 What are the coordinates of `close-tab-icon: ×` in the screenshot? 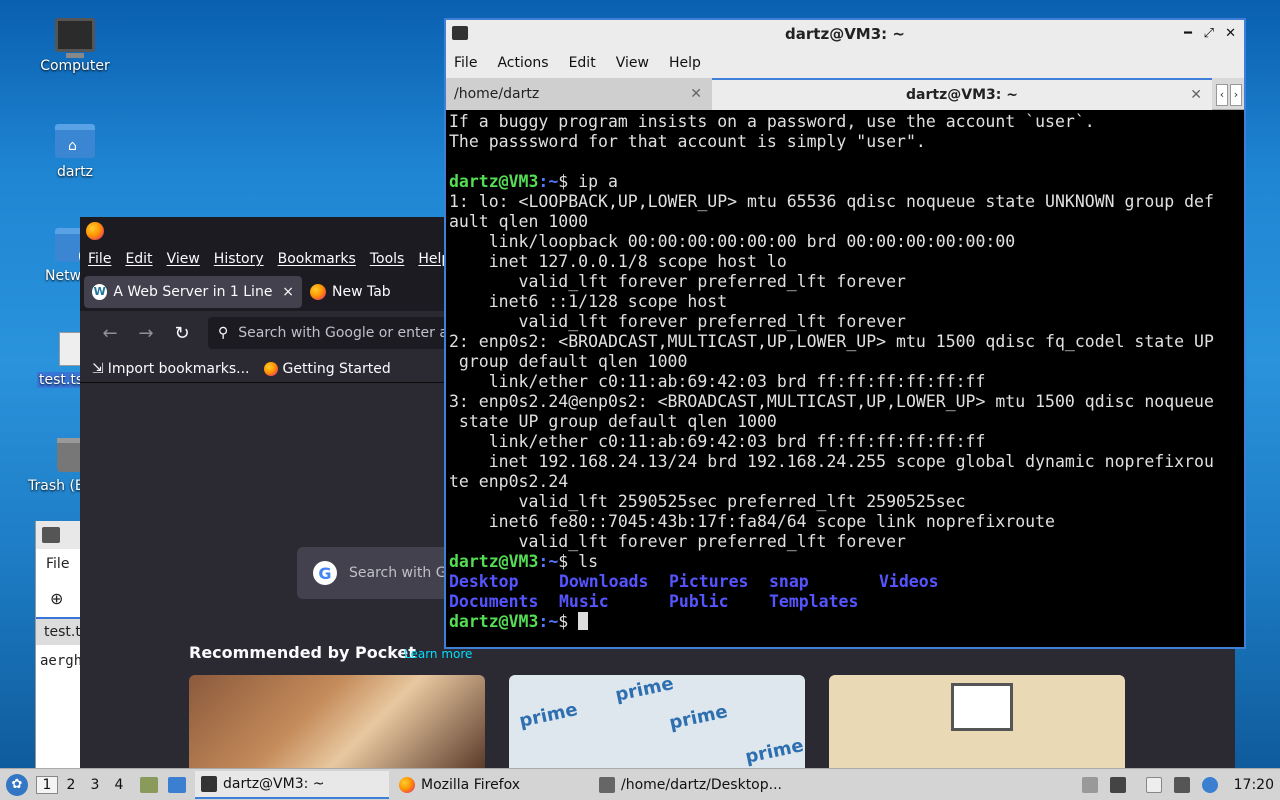 It's located at (285, 292).